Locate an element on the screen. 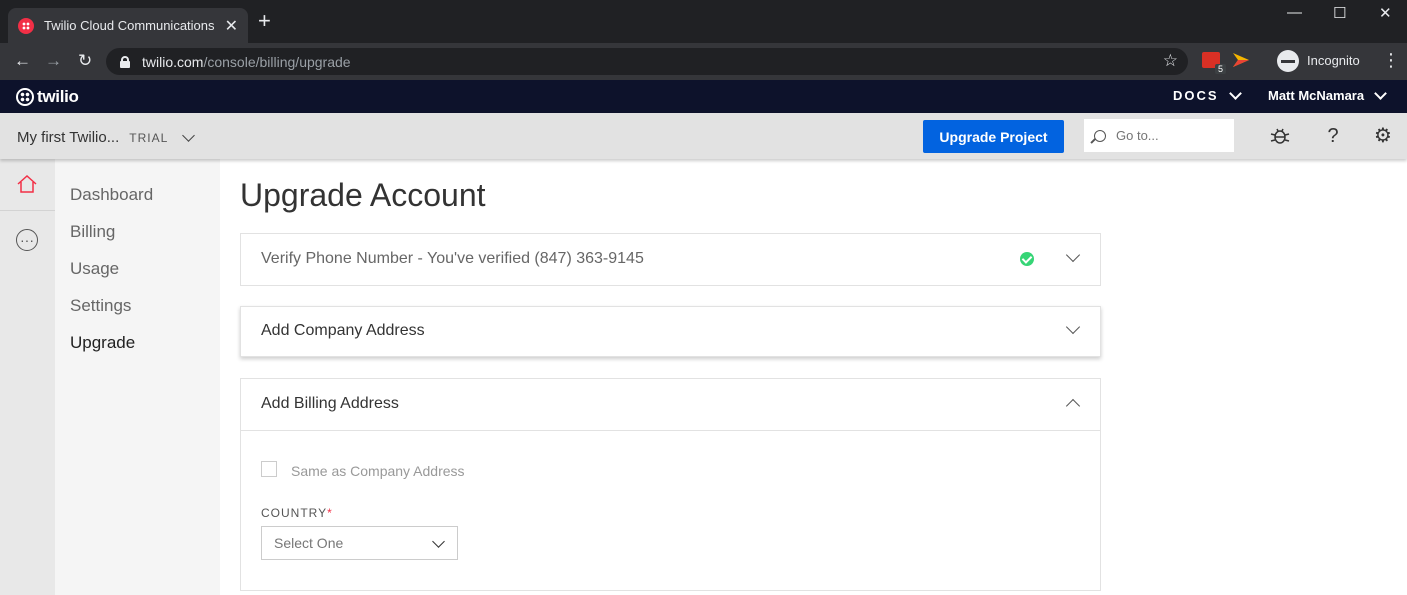 This screenshot has width=1407, height=595. close-window-icon: ✕ is located at coordinates (1385, 13).